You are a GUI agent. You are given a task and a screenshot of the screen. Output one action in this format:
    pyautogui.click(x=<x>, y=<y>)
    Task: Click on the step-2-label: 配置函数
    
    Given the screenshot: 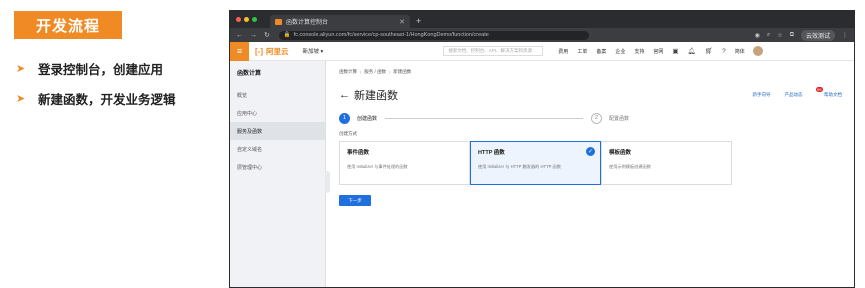 What is the action you would take?
    pyautogui.click(x=619, y=118)
    